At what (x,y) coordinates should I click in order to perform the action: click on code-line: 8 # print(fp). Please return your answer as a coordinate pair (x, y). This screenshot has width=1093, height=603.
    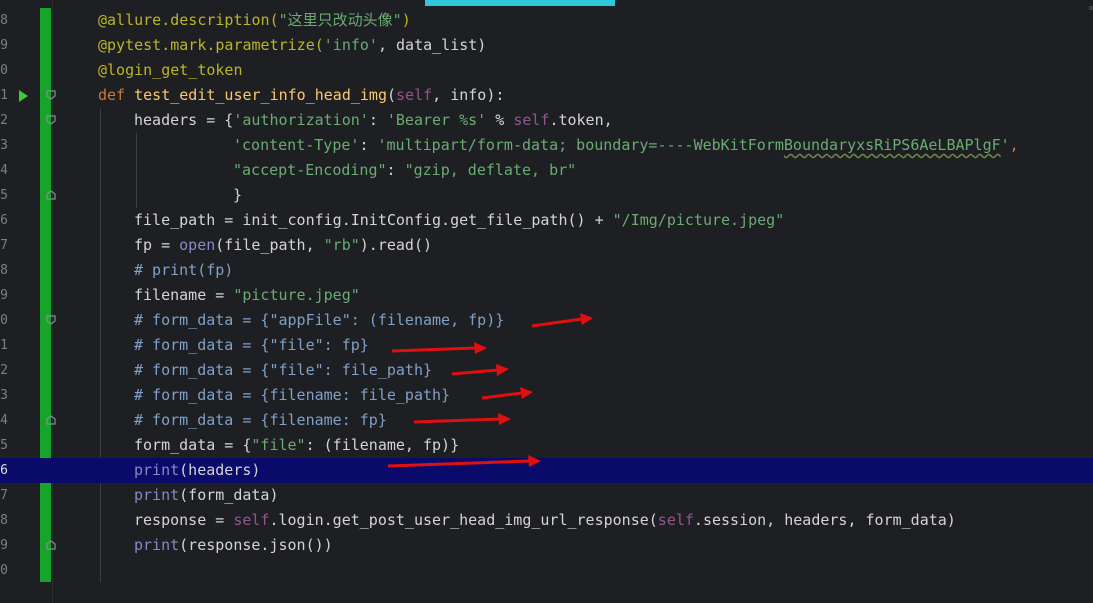
    Looking at the image, I should click on (546, 270).